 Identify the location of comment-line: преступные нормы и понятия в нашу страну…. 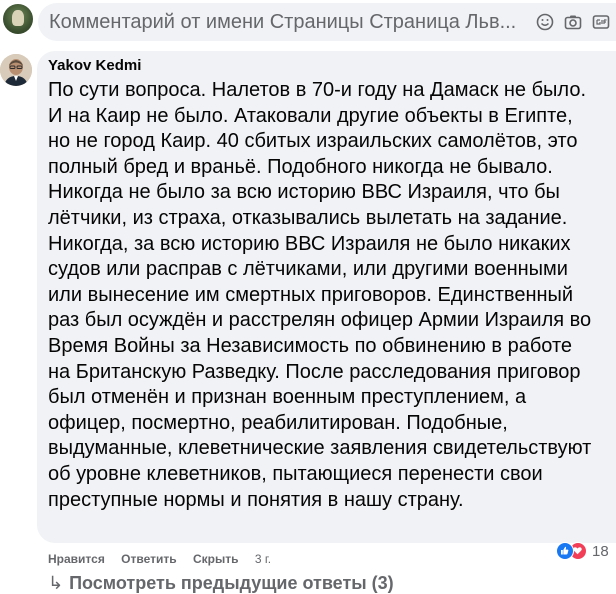
(256, 499).